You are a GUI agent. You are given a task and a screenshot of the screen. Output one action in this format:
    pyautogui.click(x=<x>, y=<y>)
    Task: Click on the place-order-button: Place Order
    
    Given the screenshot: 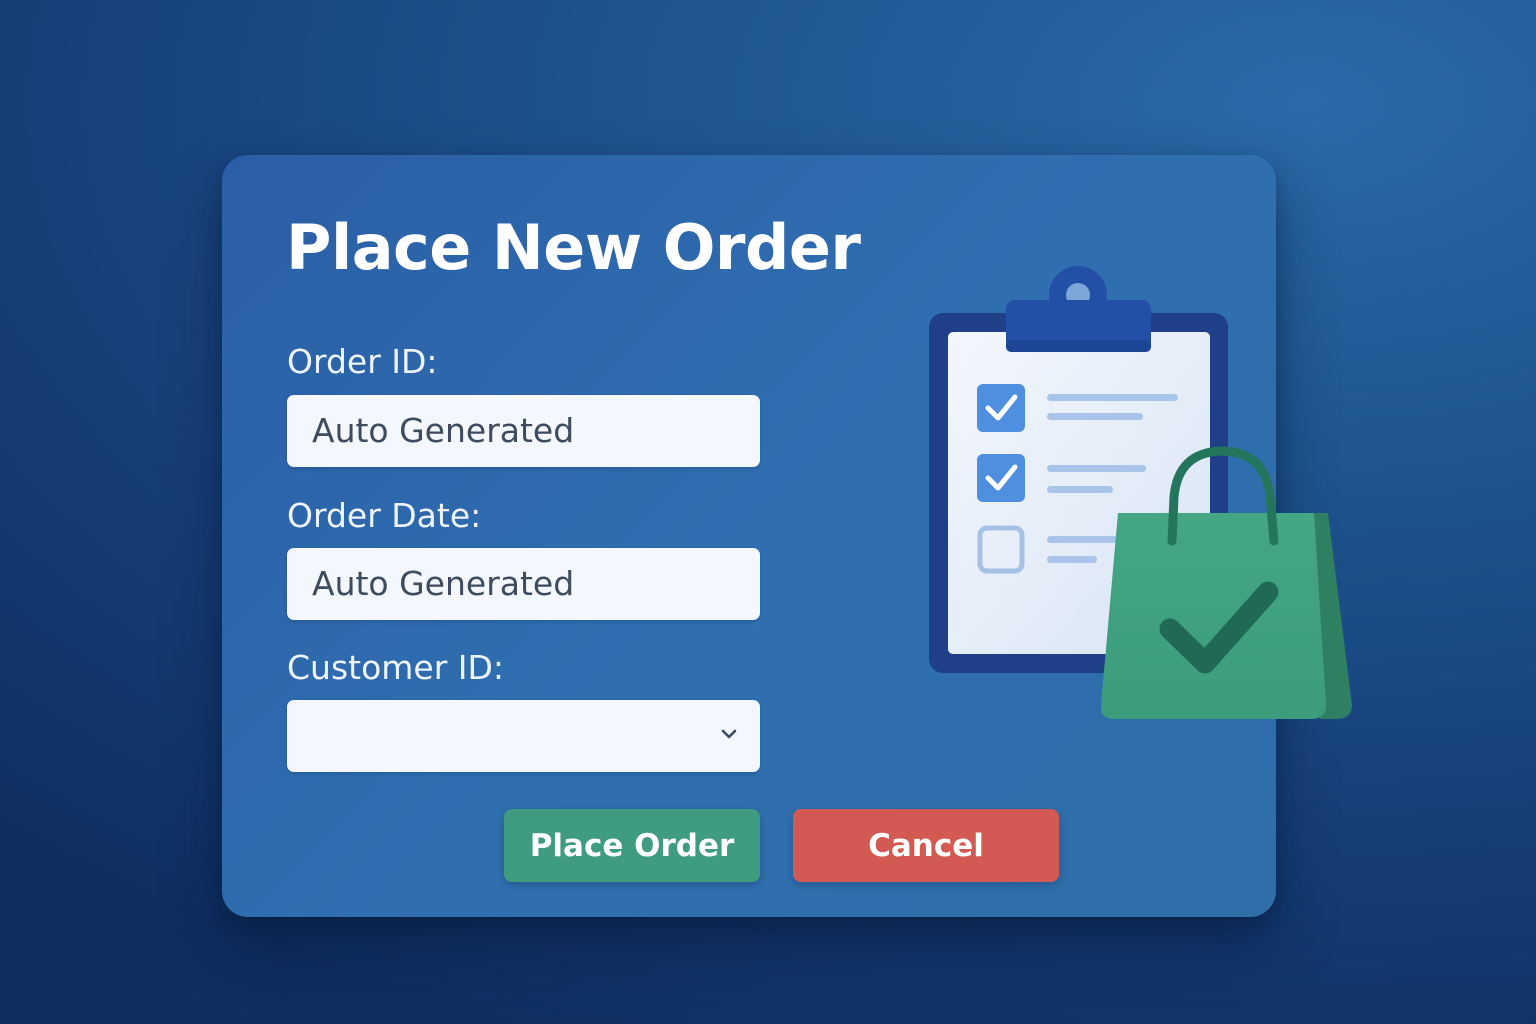 What is the action you would take?
    pyautogui.click(x=632, y=845)
    